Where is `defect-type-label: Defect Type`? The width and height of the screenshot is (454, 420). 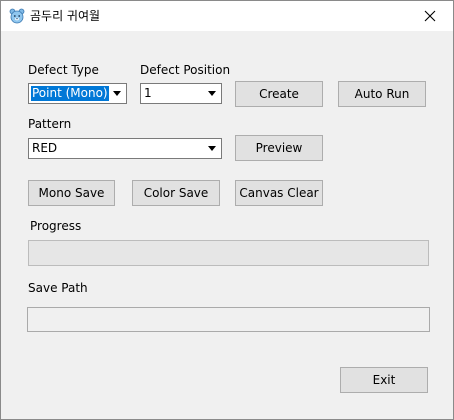
defect-type-label: Defect Type is located at coordinates (63, 70).